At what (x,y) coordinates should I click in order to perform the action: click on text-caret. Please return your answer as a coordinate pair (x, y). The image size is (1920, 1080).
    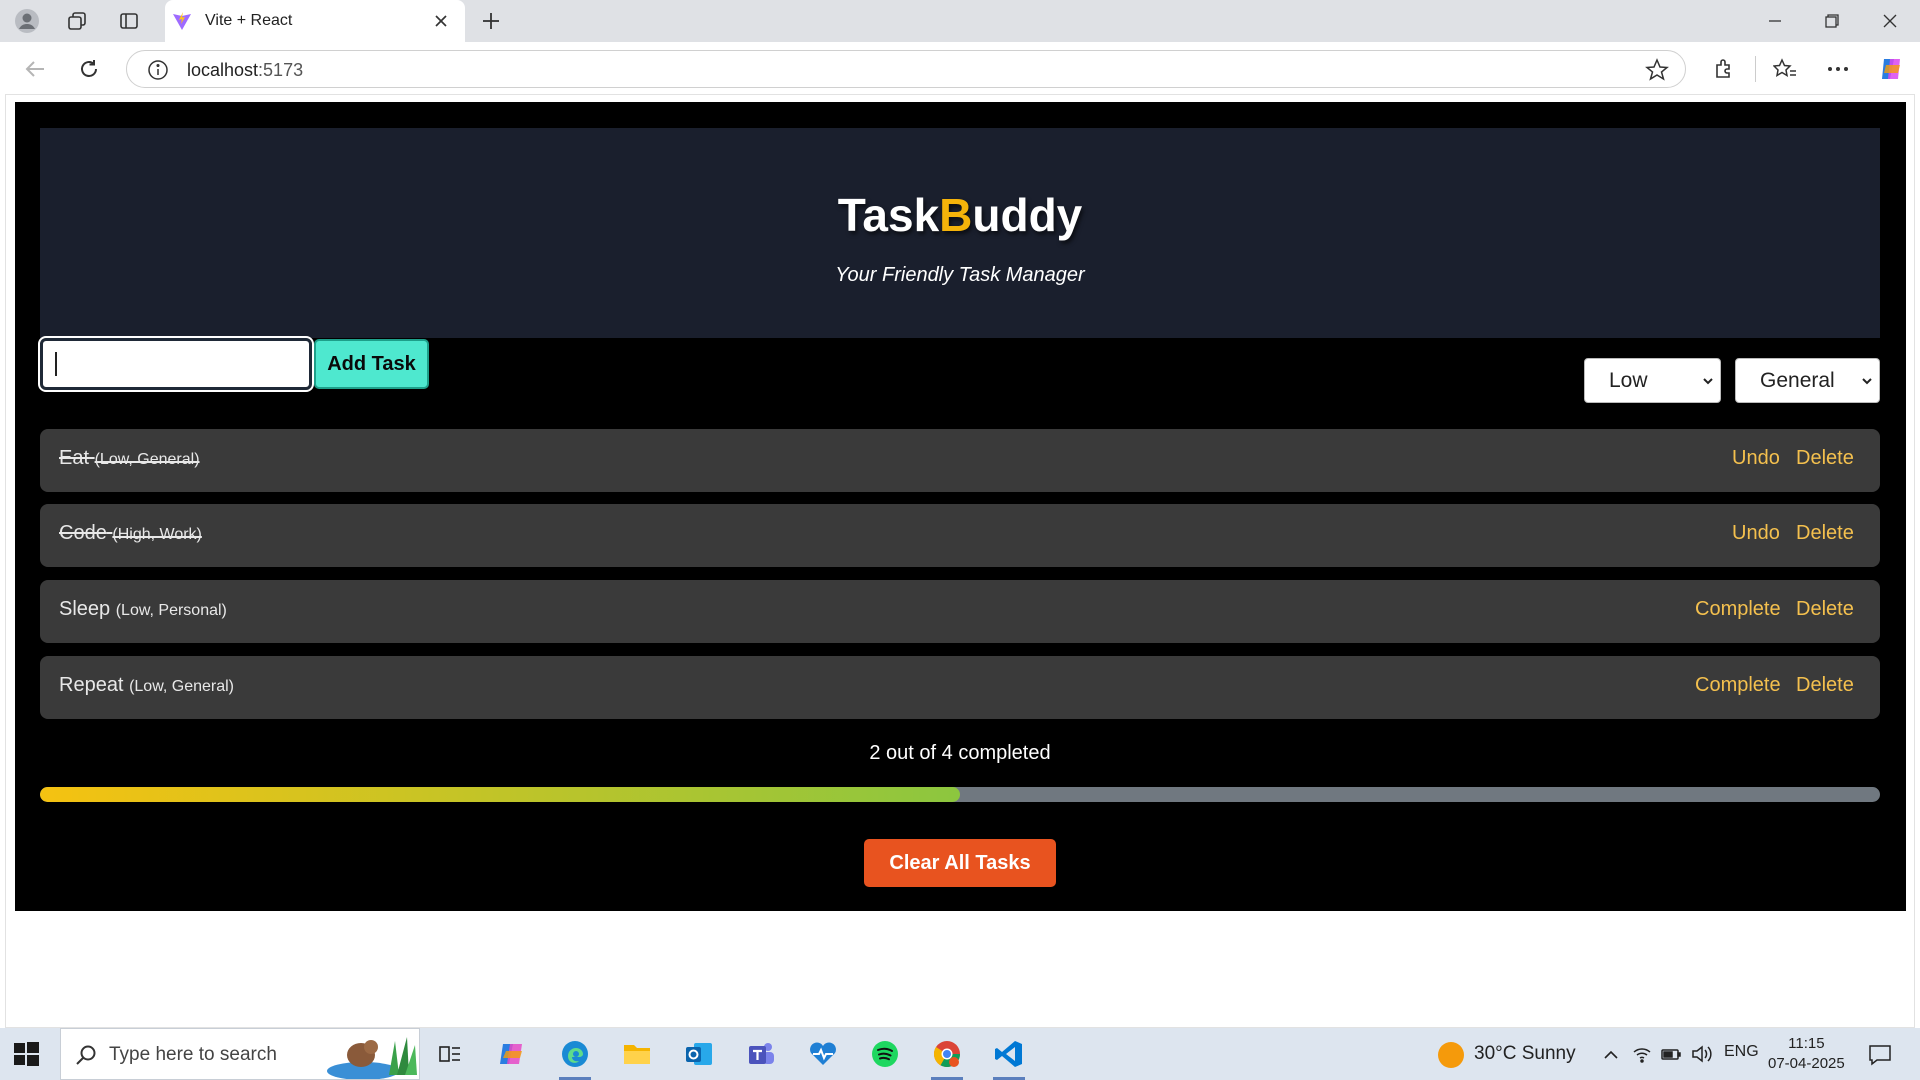
    Looking at the image, I should click on (56, 364).